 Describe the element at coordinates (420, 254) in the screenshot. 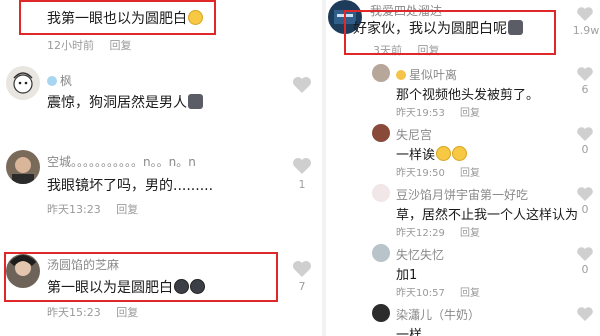

I see `comment-username: 失忆失忆` at that location.